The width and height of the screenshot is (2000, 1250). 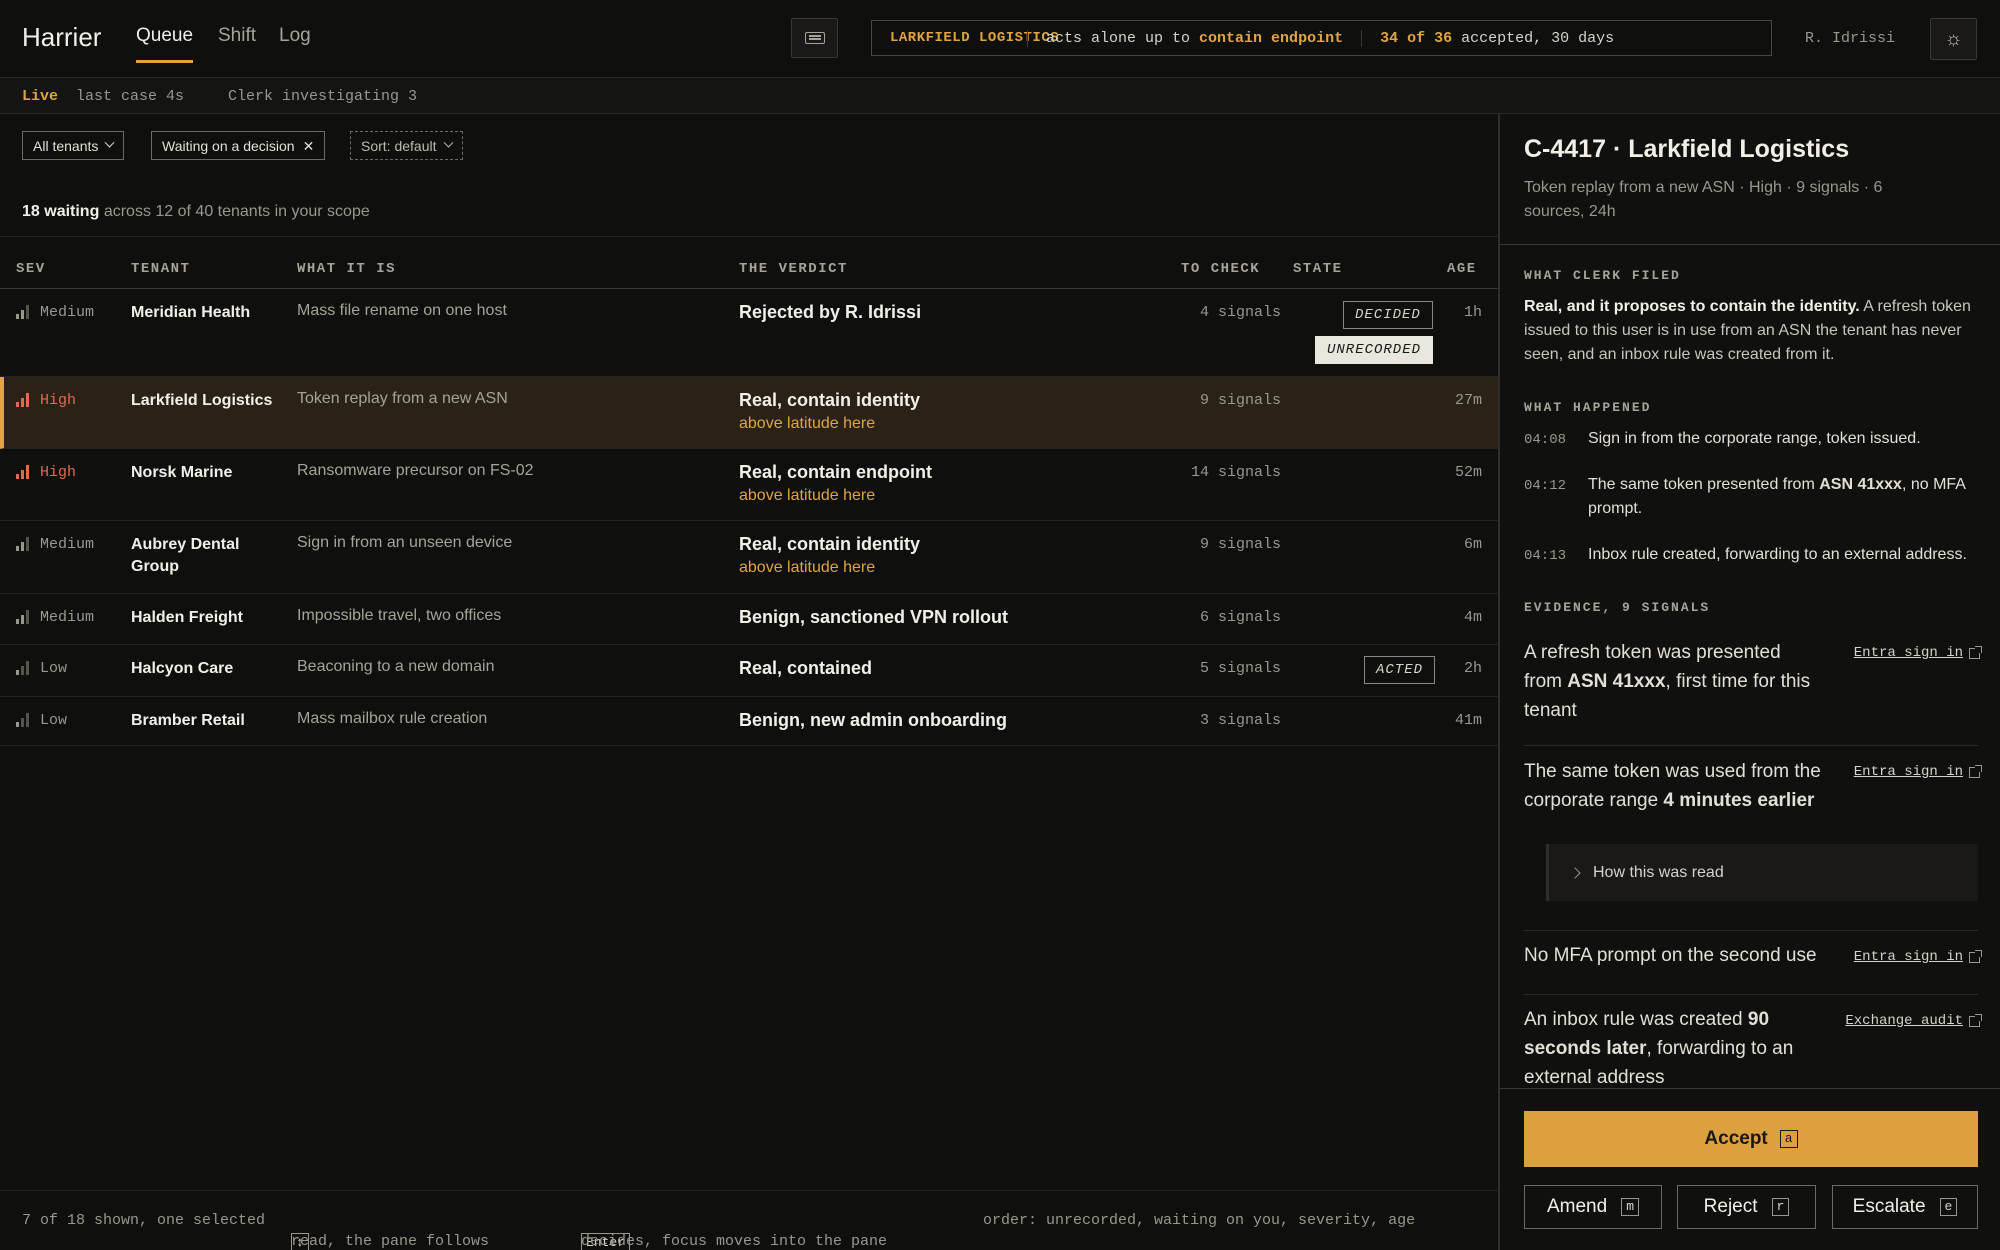 What do you see at coordinates (396, 666) in the screenshot?
I see `case-summary: Beaconing to a new domain` at bounding box center [396, 666].